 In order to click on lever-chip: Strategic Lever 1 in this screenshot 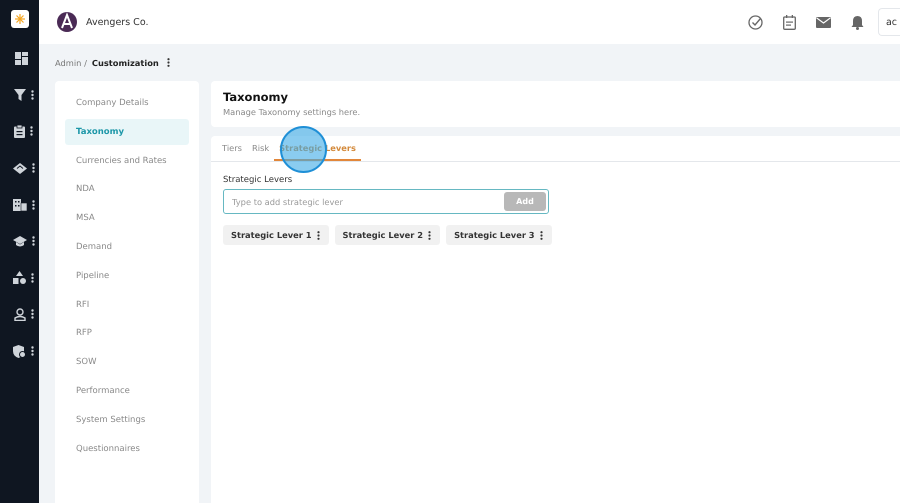, I will do `click(276, 235)`.